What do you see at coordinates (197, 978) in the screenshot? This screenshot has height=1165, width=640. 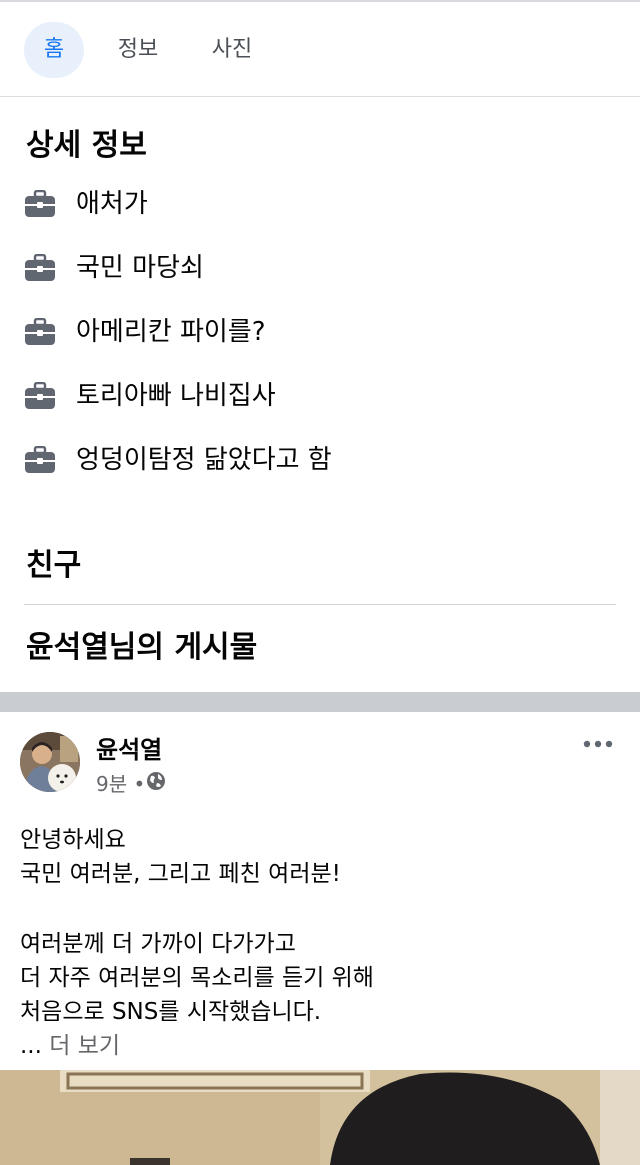 I see `post-text-line: 더 자주 여러분의 목소리를 듣기 위해` at bounding box center [197, 978].